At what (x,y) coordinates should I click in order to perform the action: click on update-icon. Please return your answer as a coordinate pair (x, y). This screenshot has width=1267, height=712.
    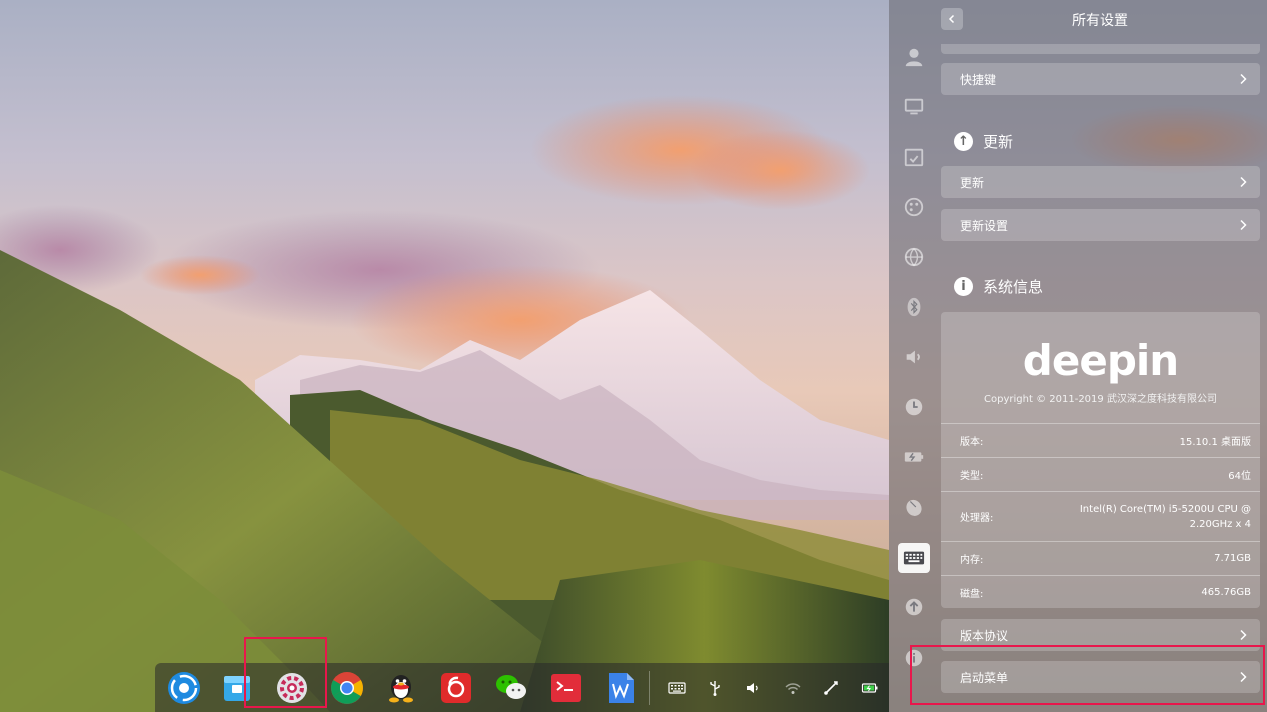
    Looking at the image, I should click on (914, 607).